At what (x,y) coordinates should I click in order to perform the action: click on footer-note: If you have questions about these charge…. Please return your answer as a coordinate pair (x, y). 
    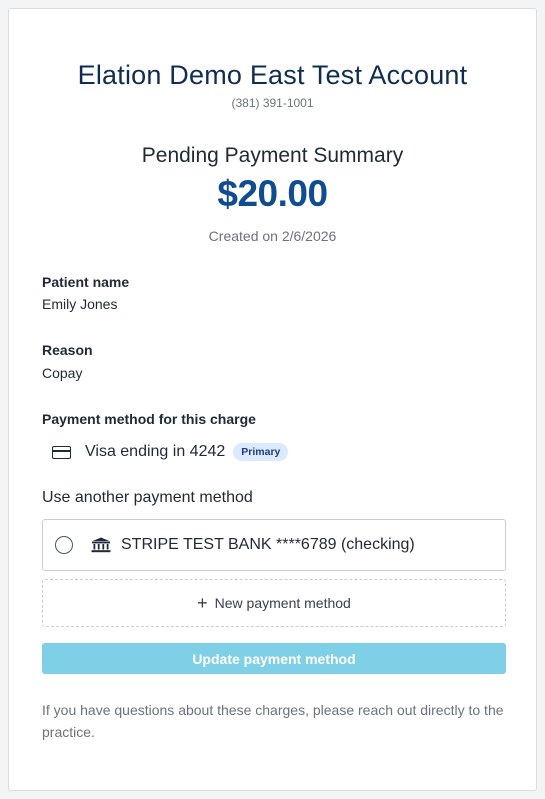
    Looking at the image, I should click on (273, 721).